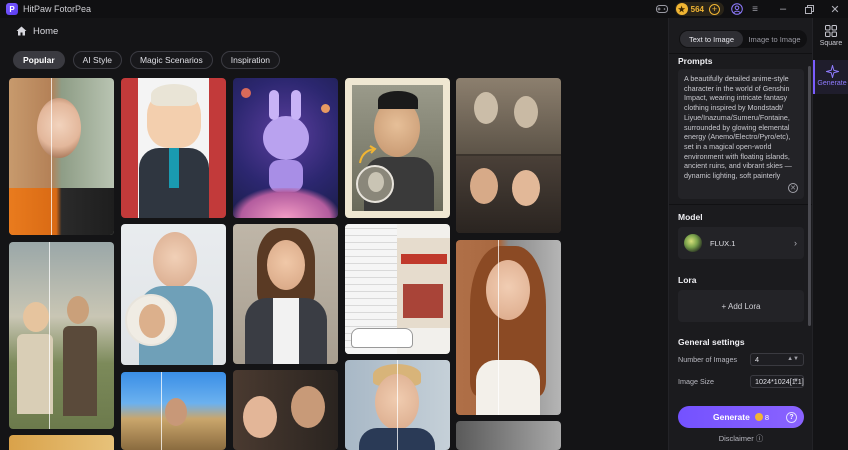 The height and width of the screenshot is (450, 848). What do you see at coordinates (22, 31) in the screenshot?
I see `home-icon` at bounding box center [22, 31].